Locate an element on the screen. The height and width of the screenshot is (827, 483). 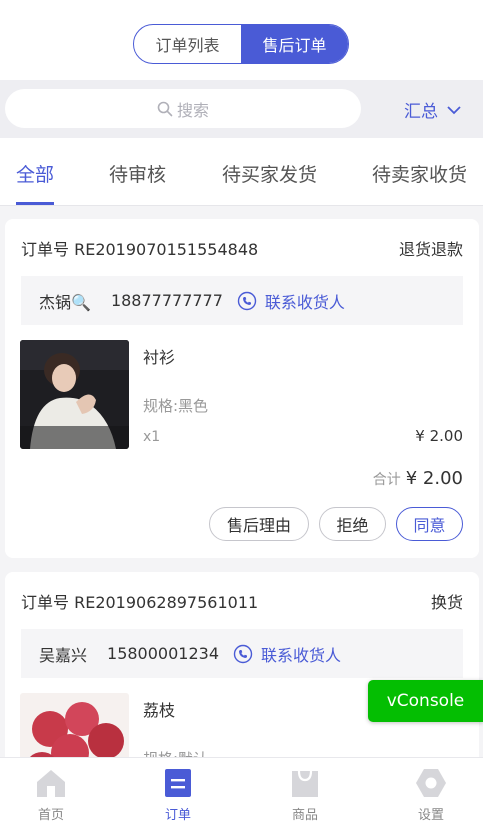
tabbar-item-settings: 设置 is located at coordinates (431, 795).